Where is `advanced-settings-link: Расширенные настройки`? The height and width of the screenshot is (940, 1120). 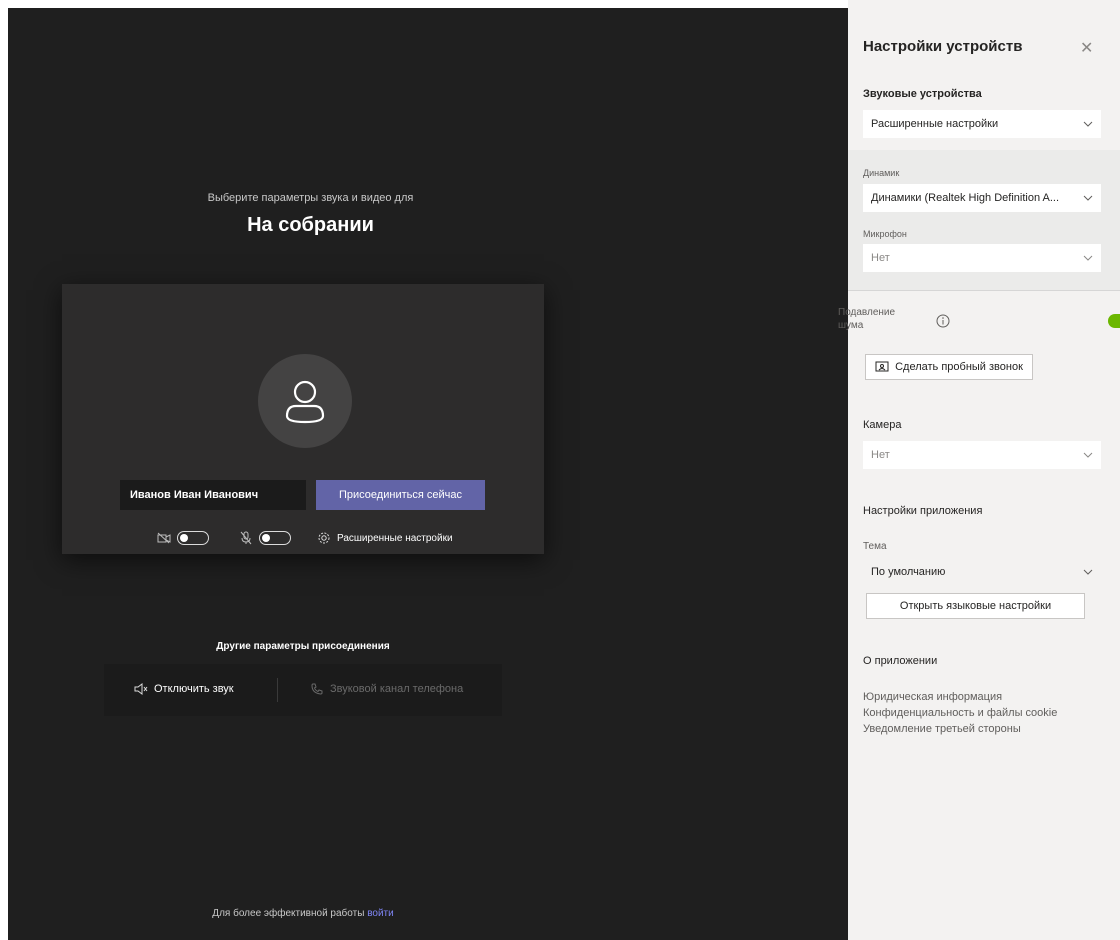 advanced-settings-link: Расширенные настройки is located at coordinates (395, 538).